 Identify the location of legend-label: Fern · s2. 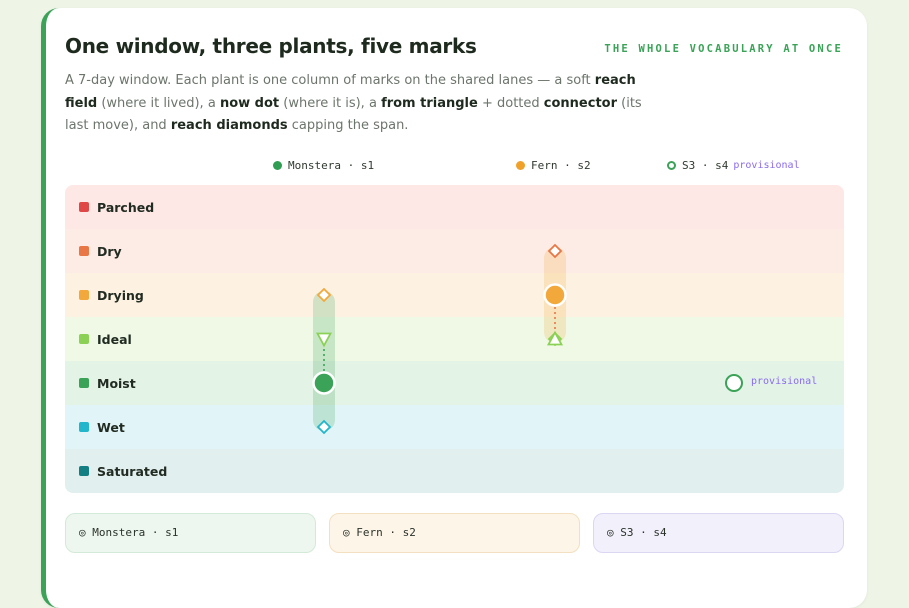
(561, 165).